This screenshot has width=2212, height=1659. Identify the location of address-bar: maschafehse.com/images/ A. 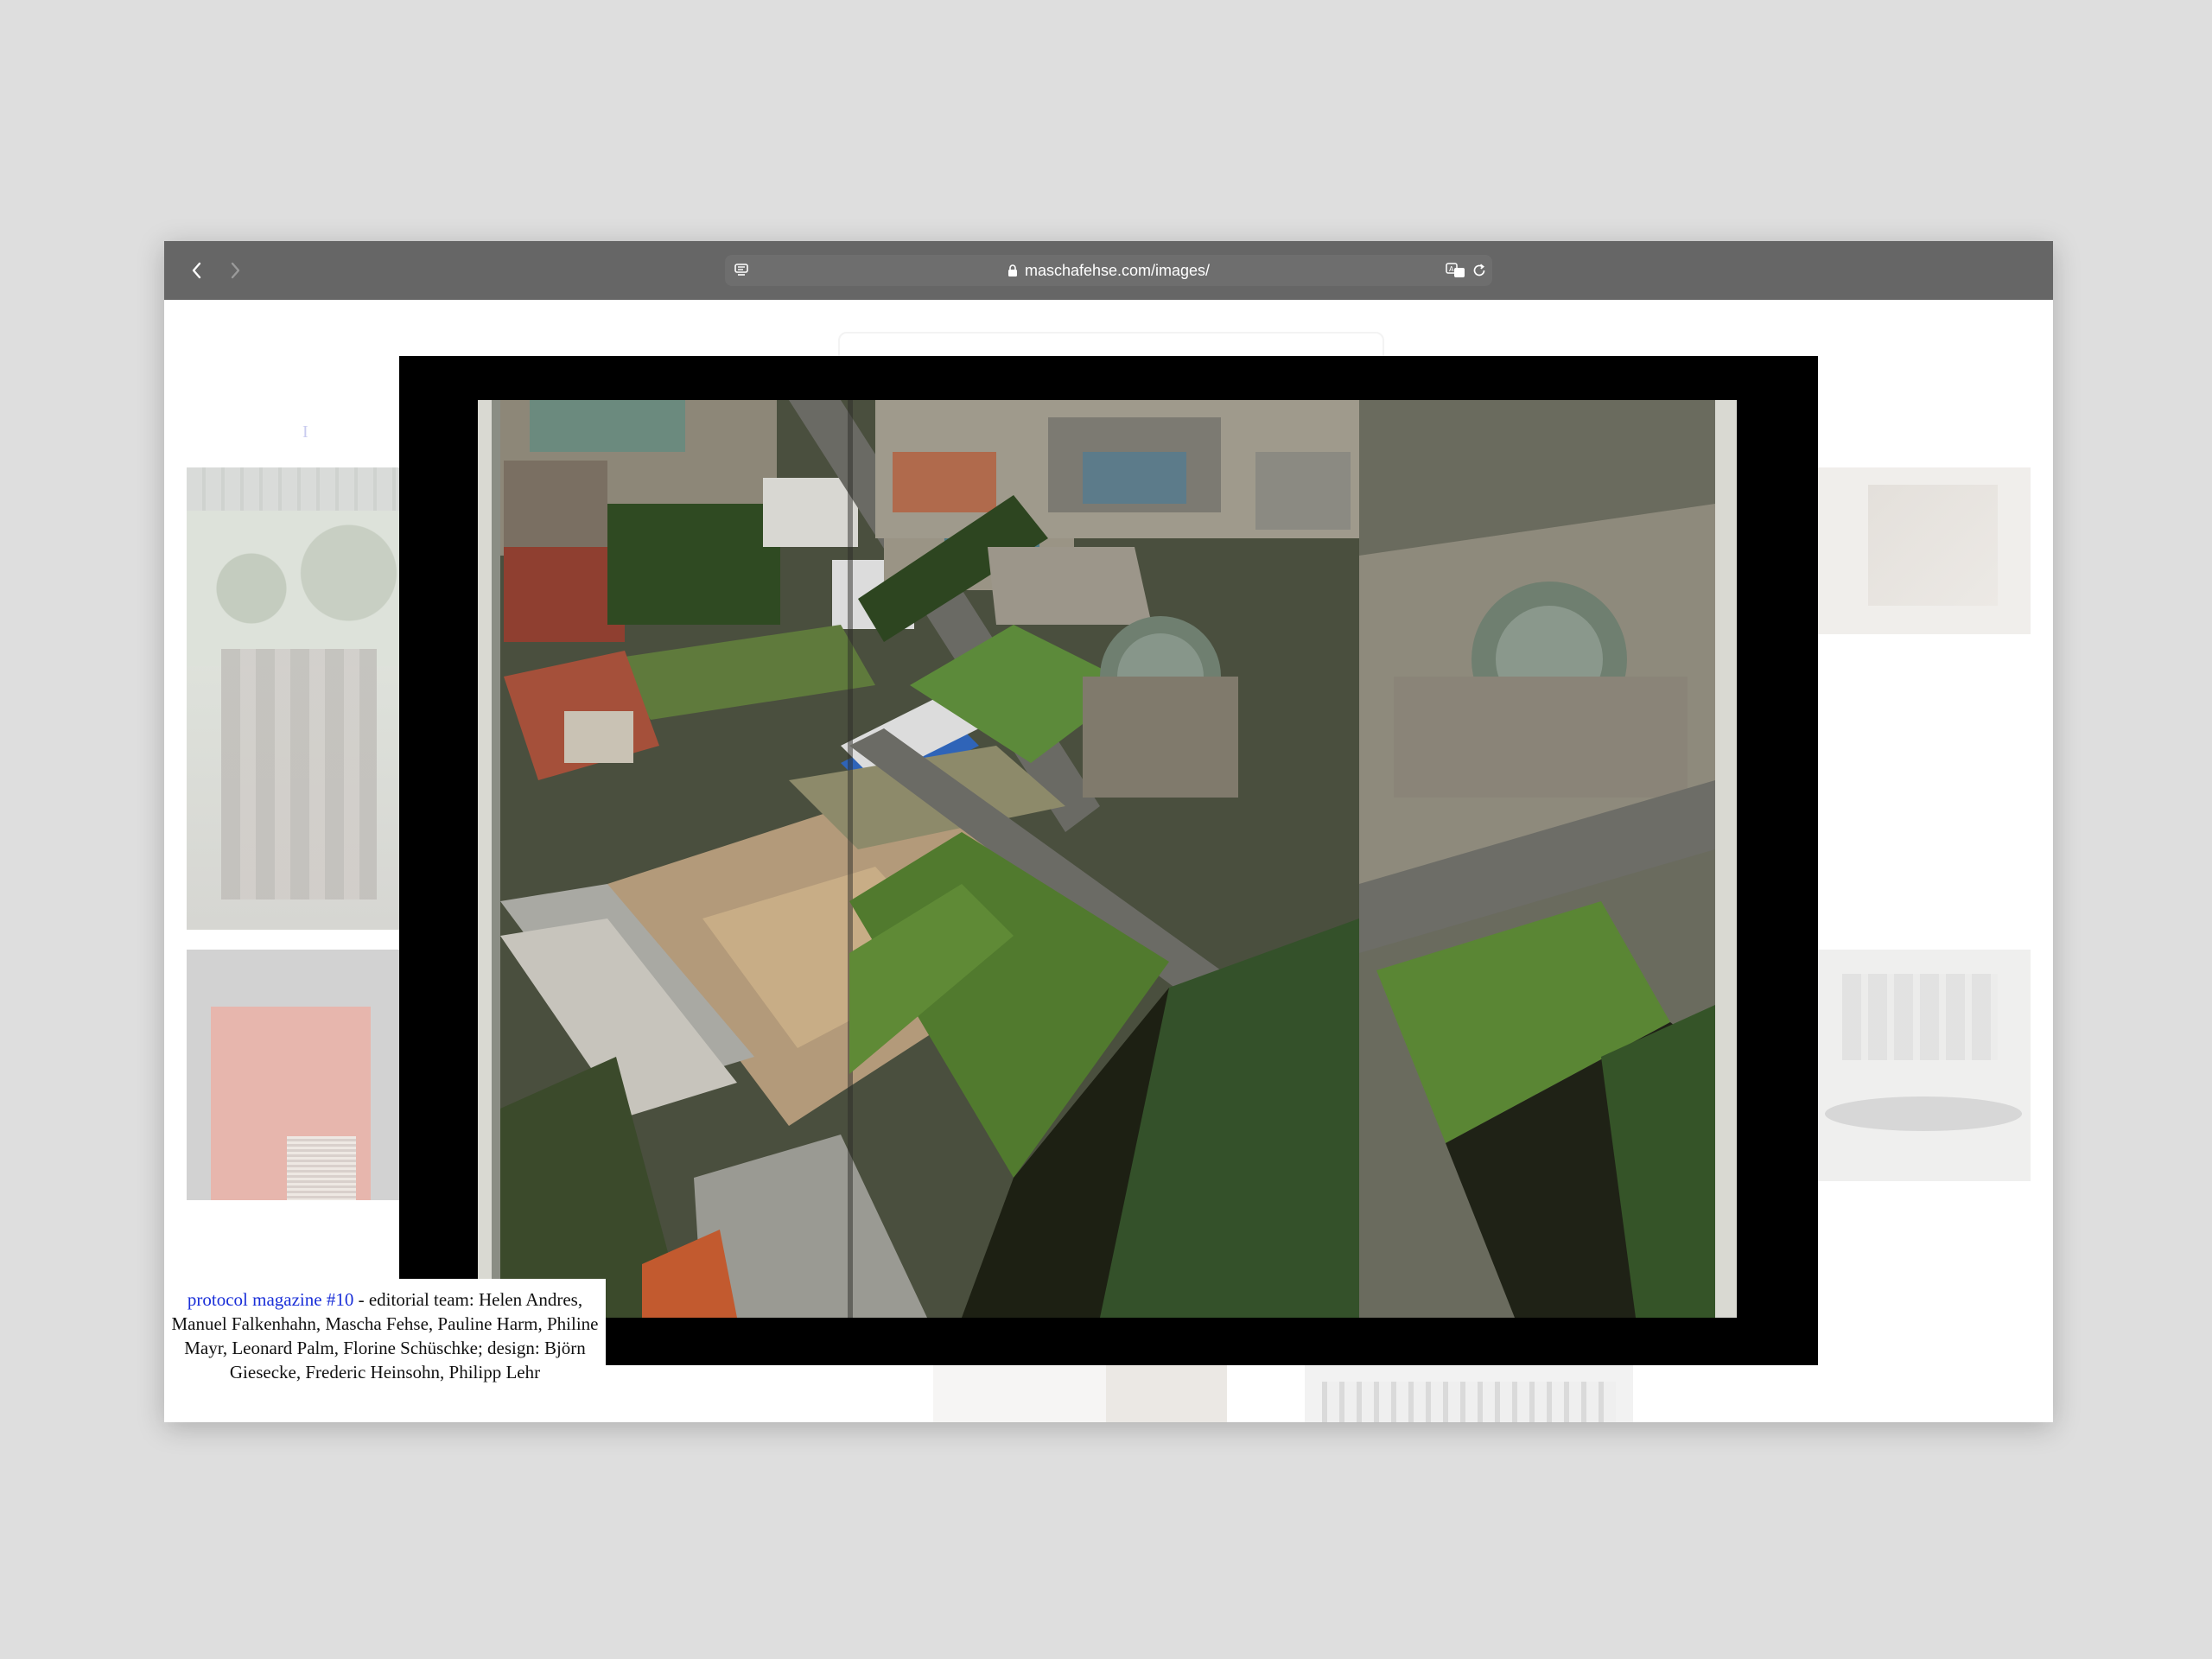
(1108, 270).